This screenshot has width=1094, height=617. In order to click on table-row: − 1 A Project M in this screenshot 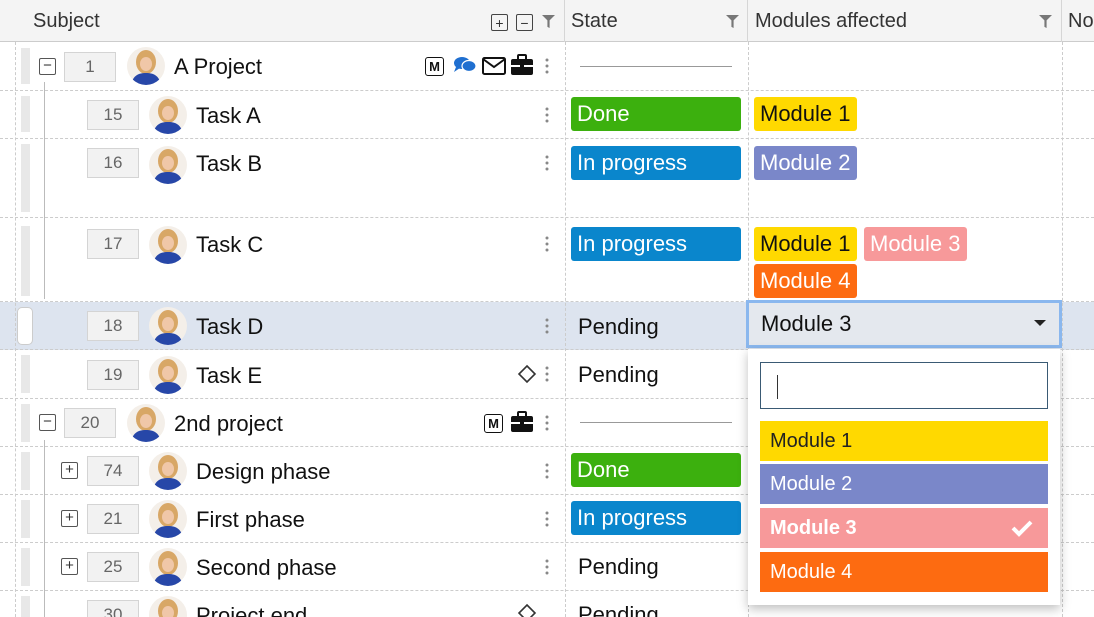, I will do `click(547, 66)`.